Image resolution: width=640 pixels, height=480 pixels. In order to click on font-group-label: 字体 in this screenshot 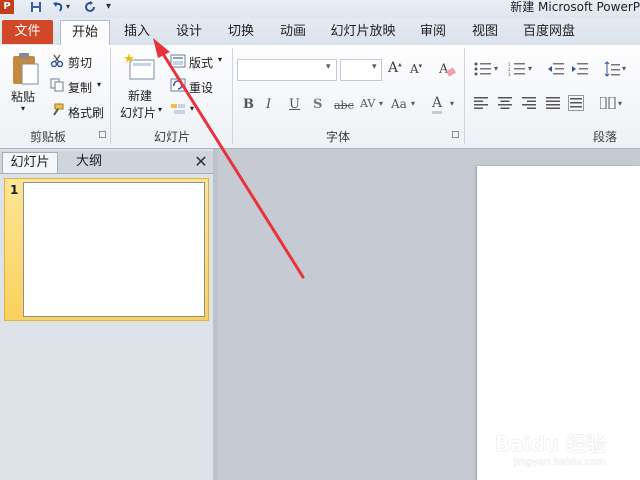, I will do `click(337, 137)`.